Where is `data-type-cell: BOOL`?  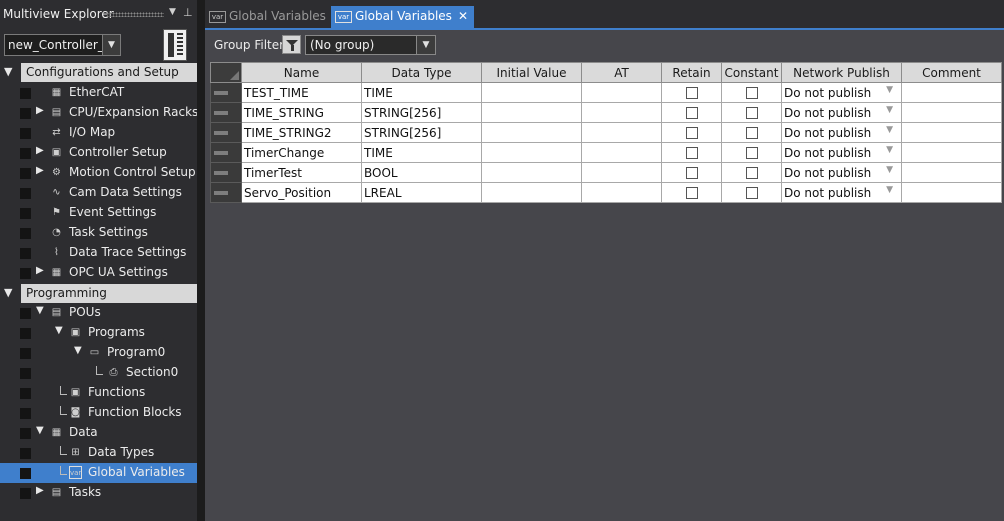
data-type-cell: BOOL is located at coordinates (421, 172).